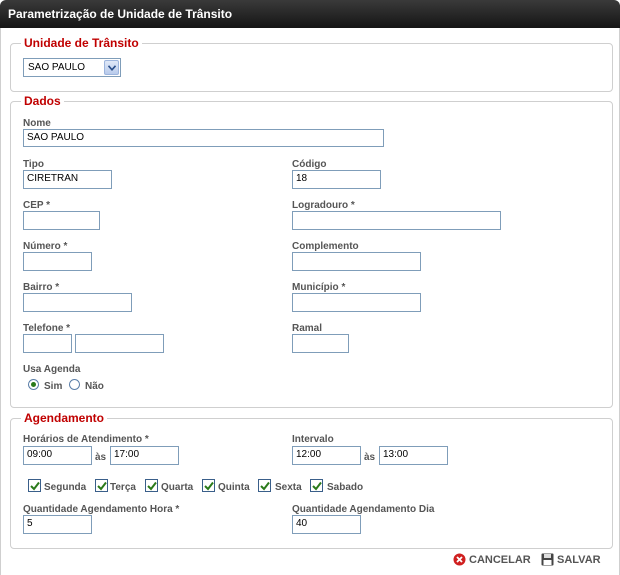  I want to click on bairro-field, so click(77, 302).